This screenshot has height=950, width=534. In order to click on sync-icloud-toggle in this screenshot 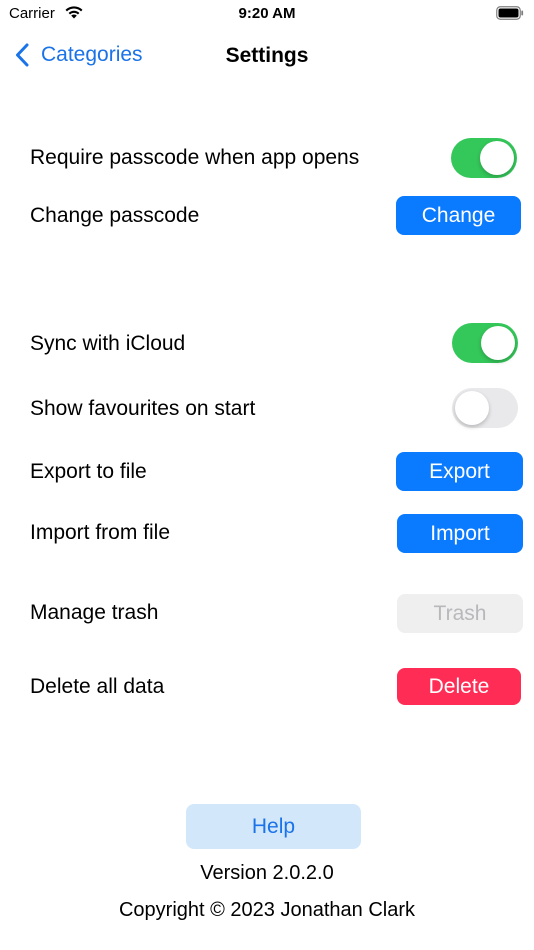, I will do `click(485, 343)`.